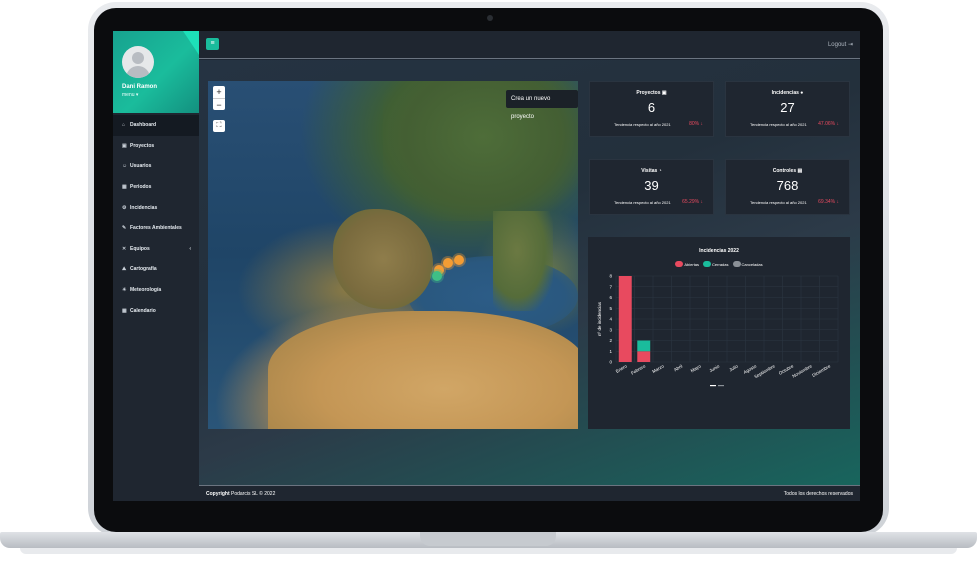  I want to click on x-tick-label: Septiembre, so click(764, 371).